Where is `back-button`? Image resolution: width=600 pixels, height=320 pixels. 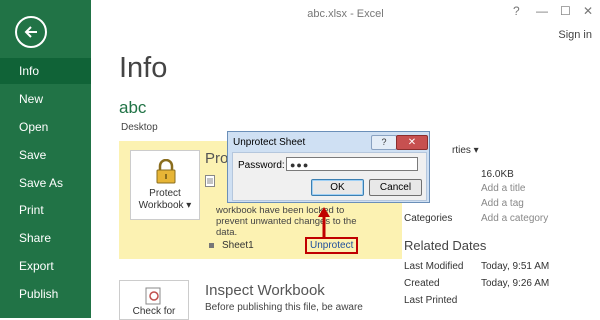
back-button is located at coordinates (31, 32).